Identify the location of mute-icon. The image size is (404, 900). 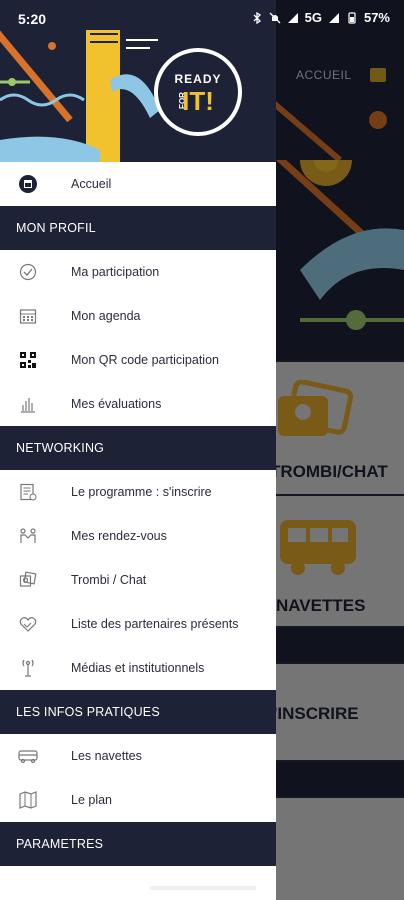
(275, 17).